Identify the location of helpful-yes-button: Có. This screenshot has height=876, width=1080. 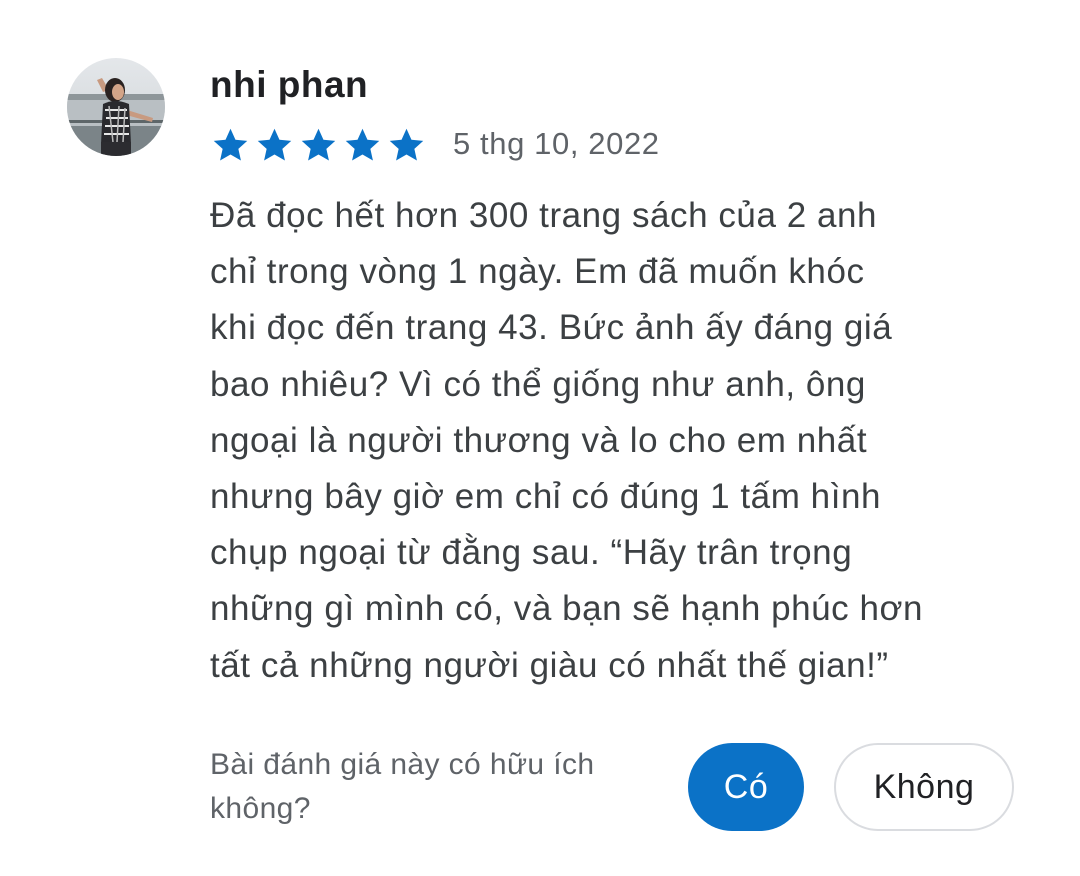
(746, 787).